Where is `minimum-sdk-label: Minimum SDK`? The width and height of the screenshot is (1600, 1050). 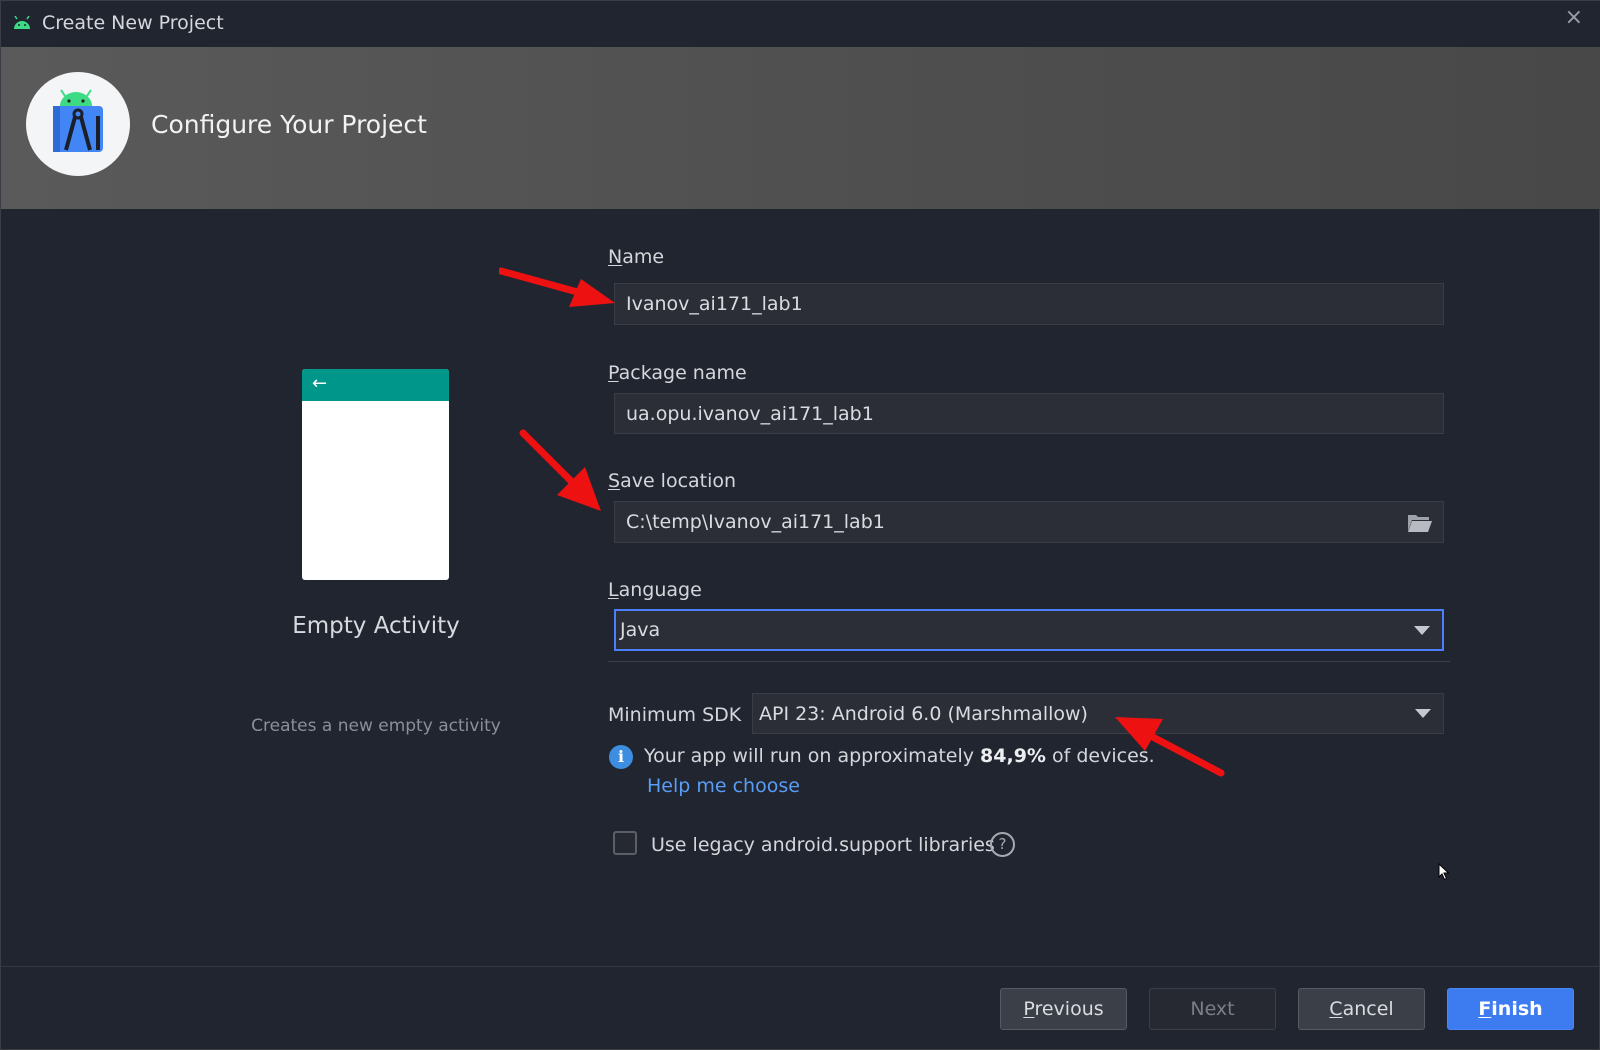
minimum-sdk-label: Minimum SDK is located at coordinates (675, 715).